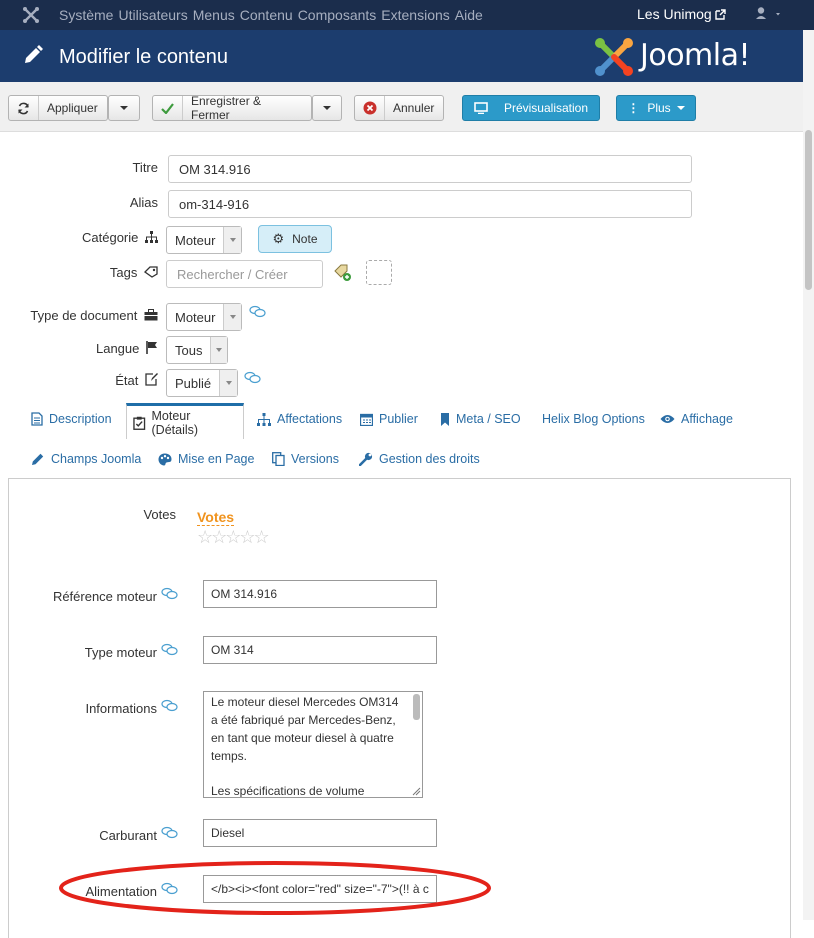  What do you see at coordinates (204, 240) in the screenshot?
I see `category-select: Moteur` at bounding box center [204, 240].